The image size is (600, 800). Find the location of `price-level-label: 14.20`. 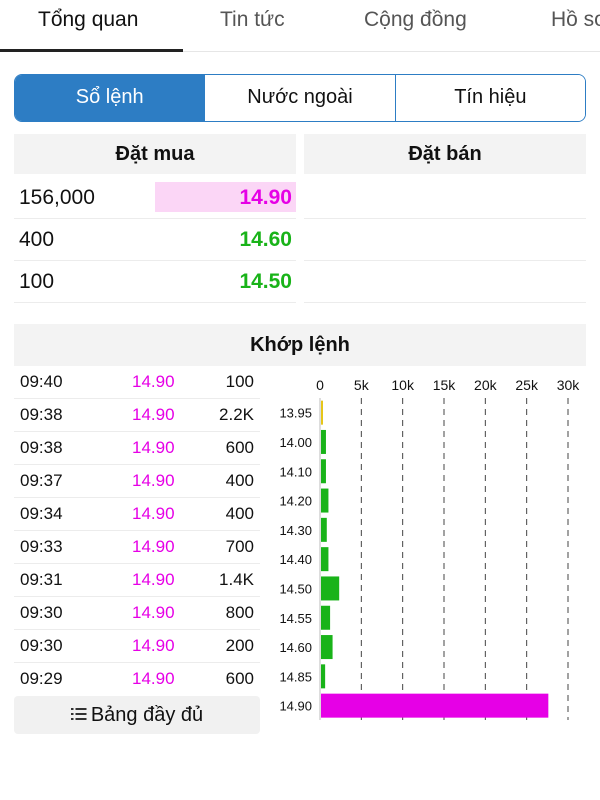

price-level-label: 14.20 is located at coordinates (295, 501).